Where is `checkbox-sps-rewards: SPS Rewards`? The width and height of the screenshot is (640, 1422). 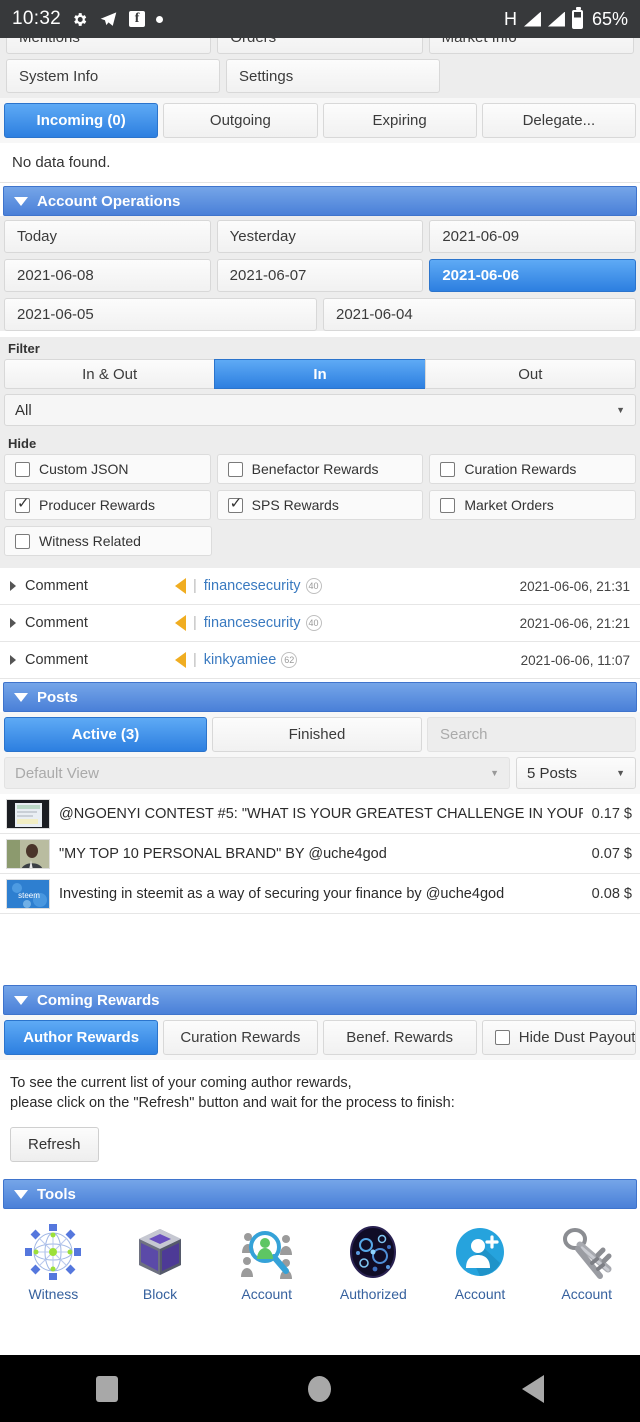 checkbox-sps-rewards: SPS Rewards is located at coordinates (320, 505).